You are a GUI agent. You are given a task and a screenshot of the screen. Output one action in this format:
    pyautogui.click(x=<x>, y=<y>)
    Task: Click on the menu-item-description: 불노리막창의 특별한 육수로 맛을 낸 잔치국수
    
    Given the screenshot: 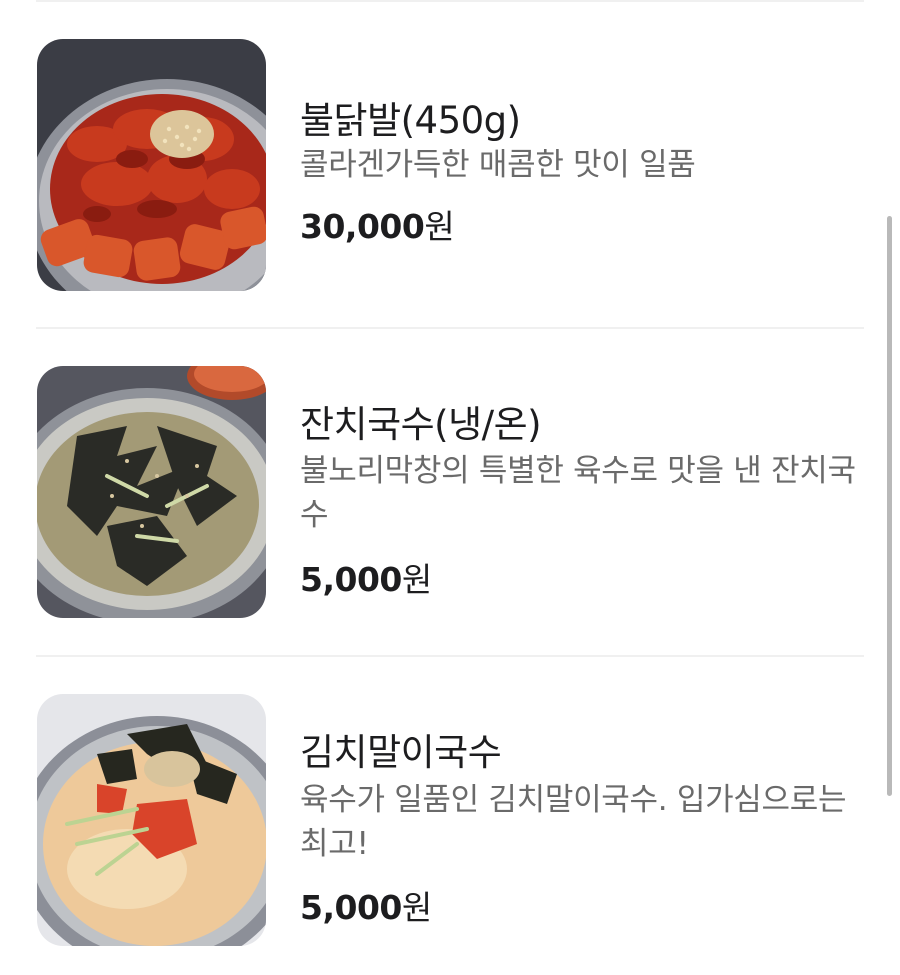 What is the action you would take?
    pyautogui.click(x=578, y=493)
    